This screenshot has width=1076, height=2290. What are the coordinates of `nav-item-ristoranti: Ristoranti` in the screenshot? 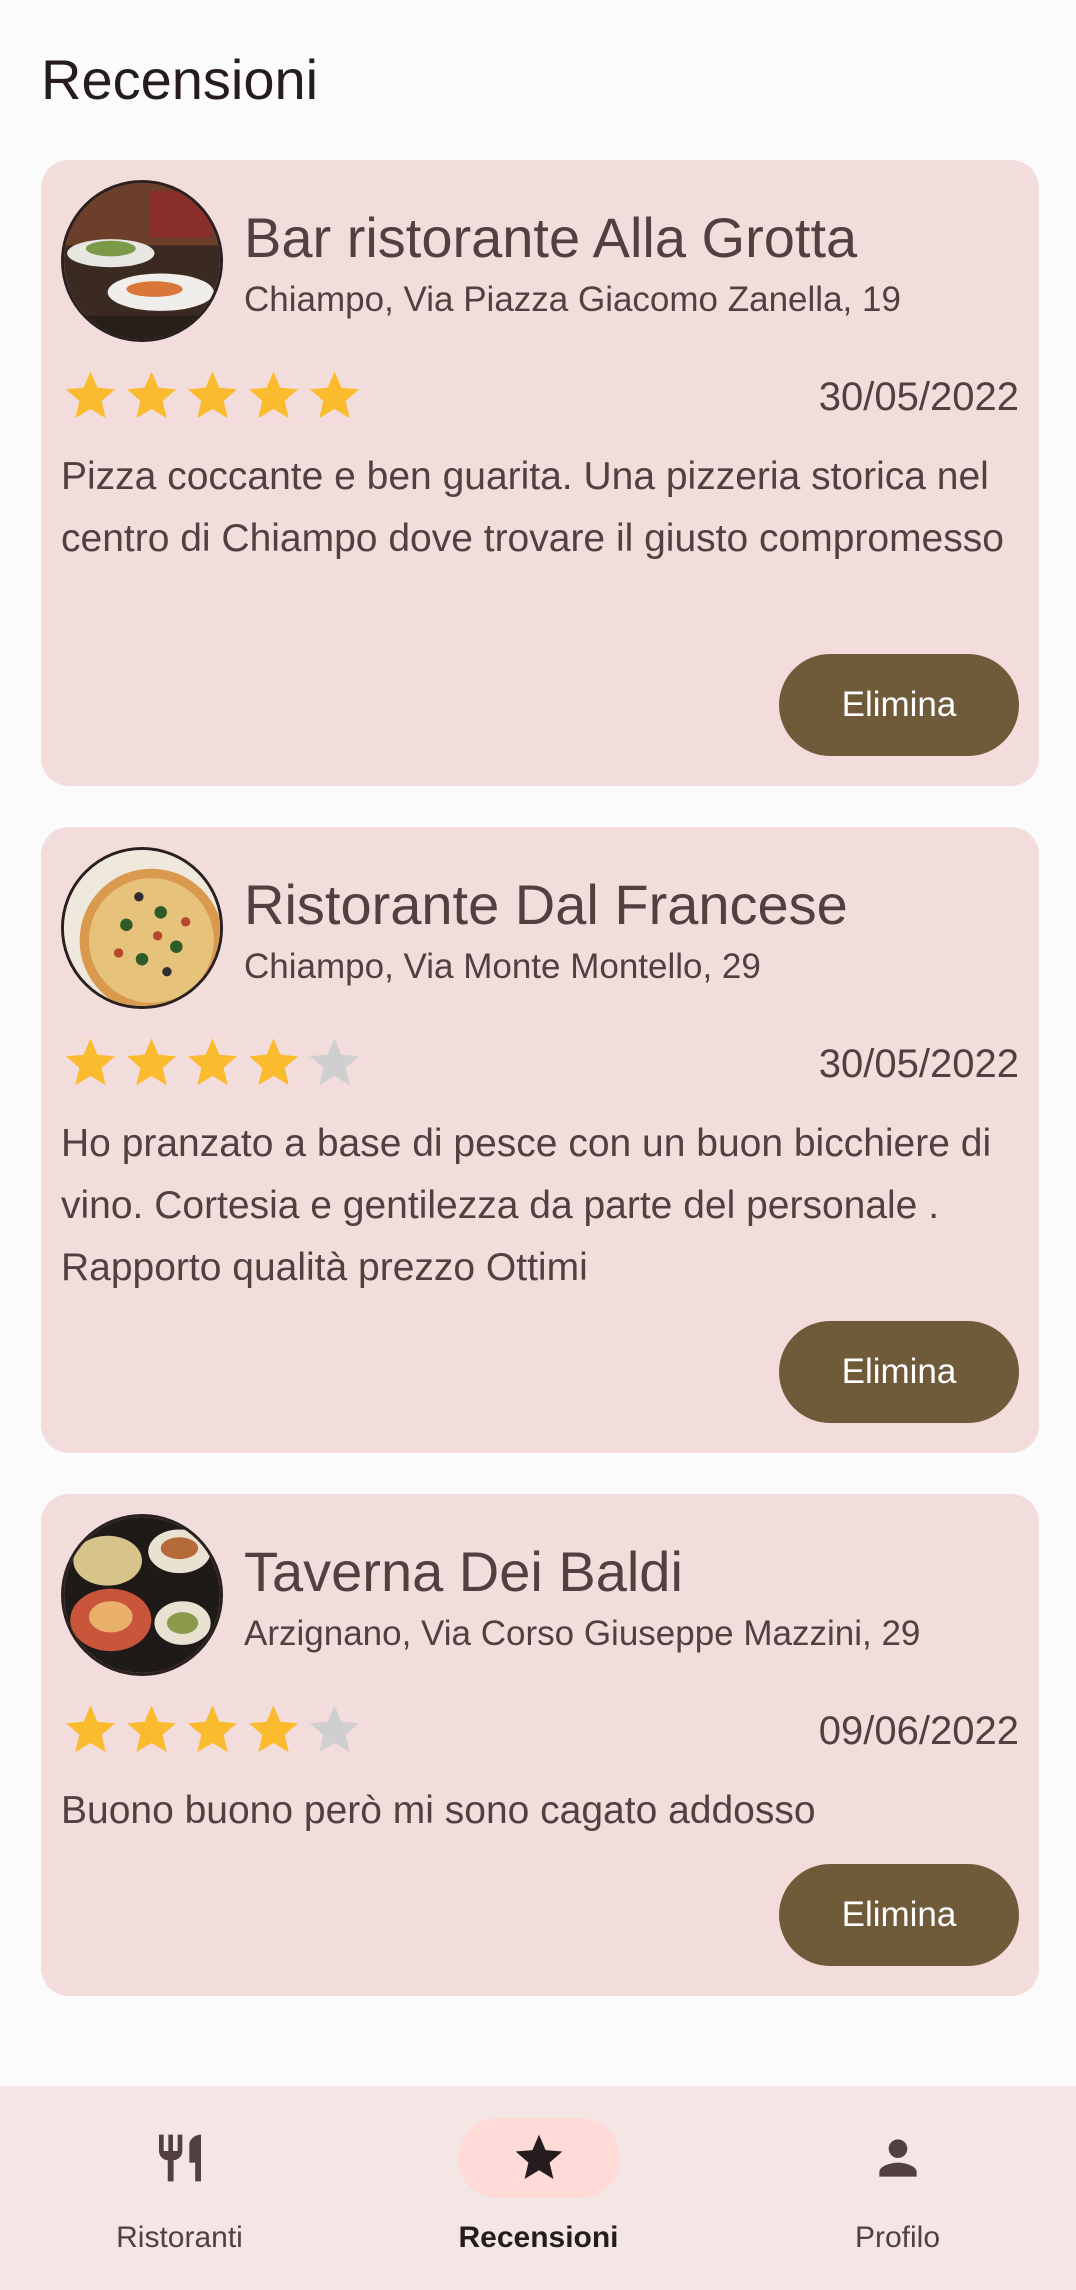 It's located at (179, 2188).